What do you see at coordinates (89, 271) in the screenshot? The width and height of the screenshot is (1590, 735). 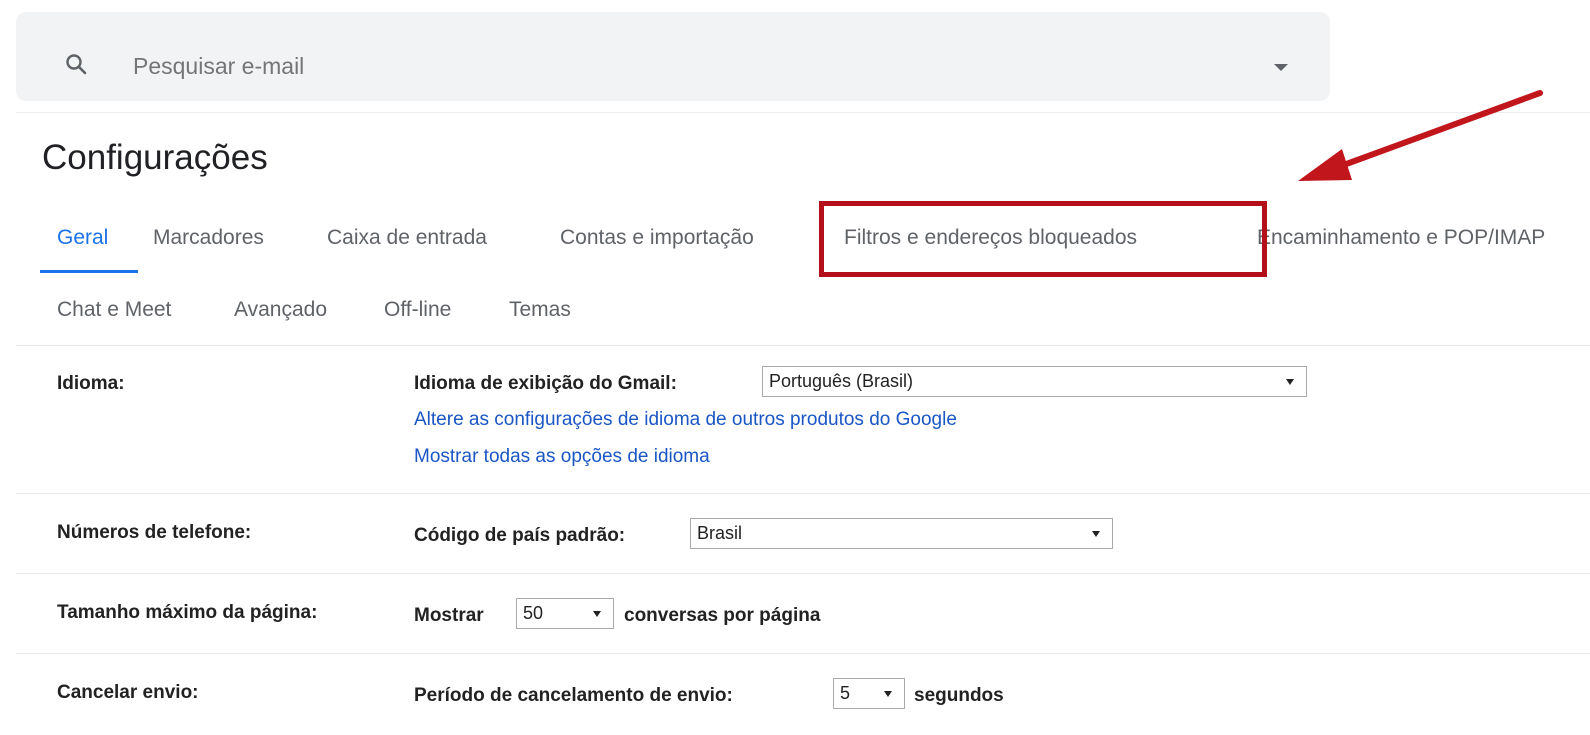 I see `active-tab-indicator` at bounding box center [89, 271].